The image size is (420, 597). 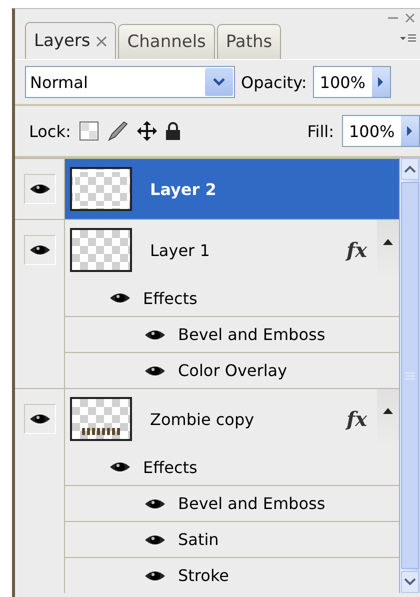 I want to click on blend-mode-dropdown: Normal, so click(x=130, y=82).